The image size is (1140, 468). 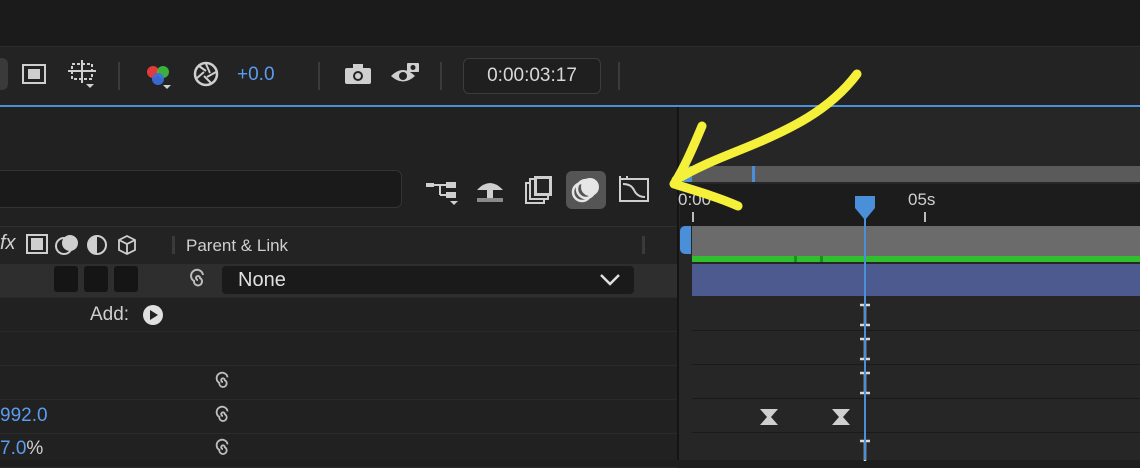 I want to click on frame-blending-icon, so click(x=538, y=190).